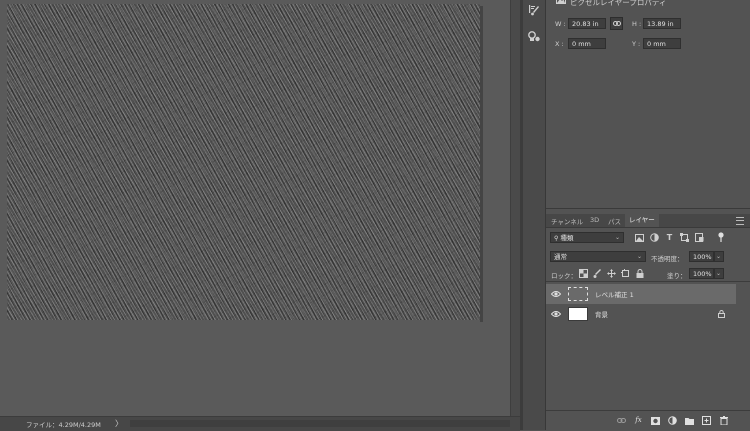 This screenshot has height=431, width=750. I want to click on layer-filter-dropdown: ⚲ 種類 ⌄, so click(587, 237).